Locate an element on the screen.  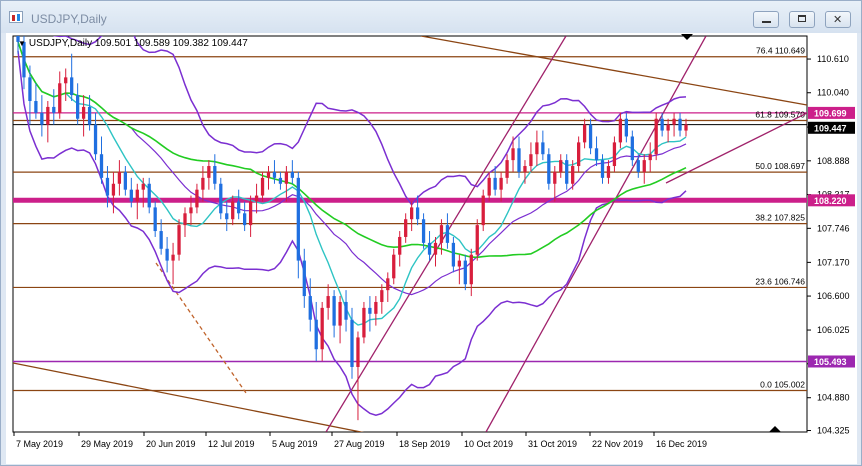
title-bar: USDJPY,Daily is located at coordinates (431, 17).